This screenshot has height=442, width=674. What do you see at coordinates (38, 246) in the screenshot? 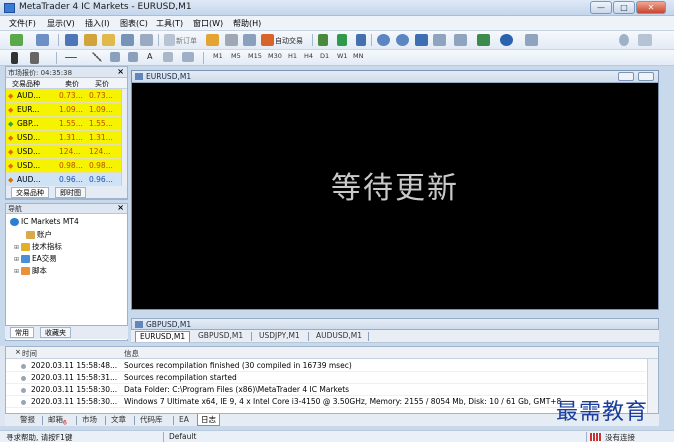
I see `navigator-item-indicators: ⊞ 技术指标` at bounding box center [38, 246].